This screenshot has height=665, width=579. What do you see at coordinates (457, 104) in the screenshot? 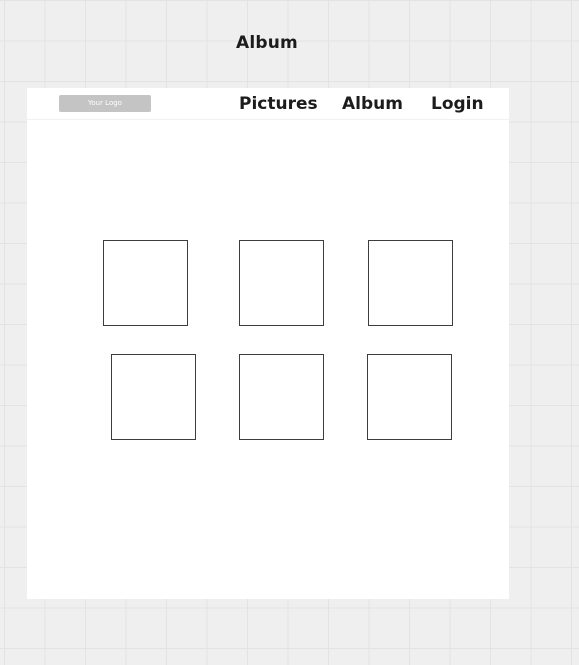
I see `nav-login-link: Login` at bounding box center [457, 104].